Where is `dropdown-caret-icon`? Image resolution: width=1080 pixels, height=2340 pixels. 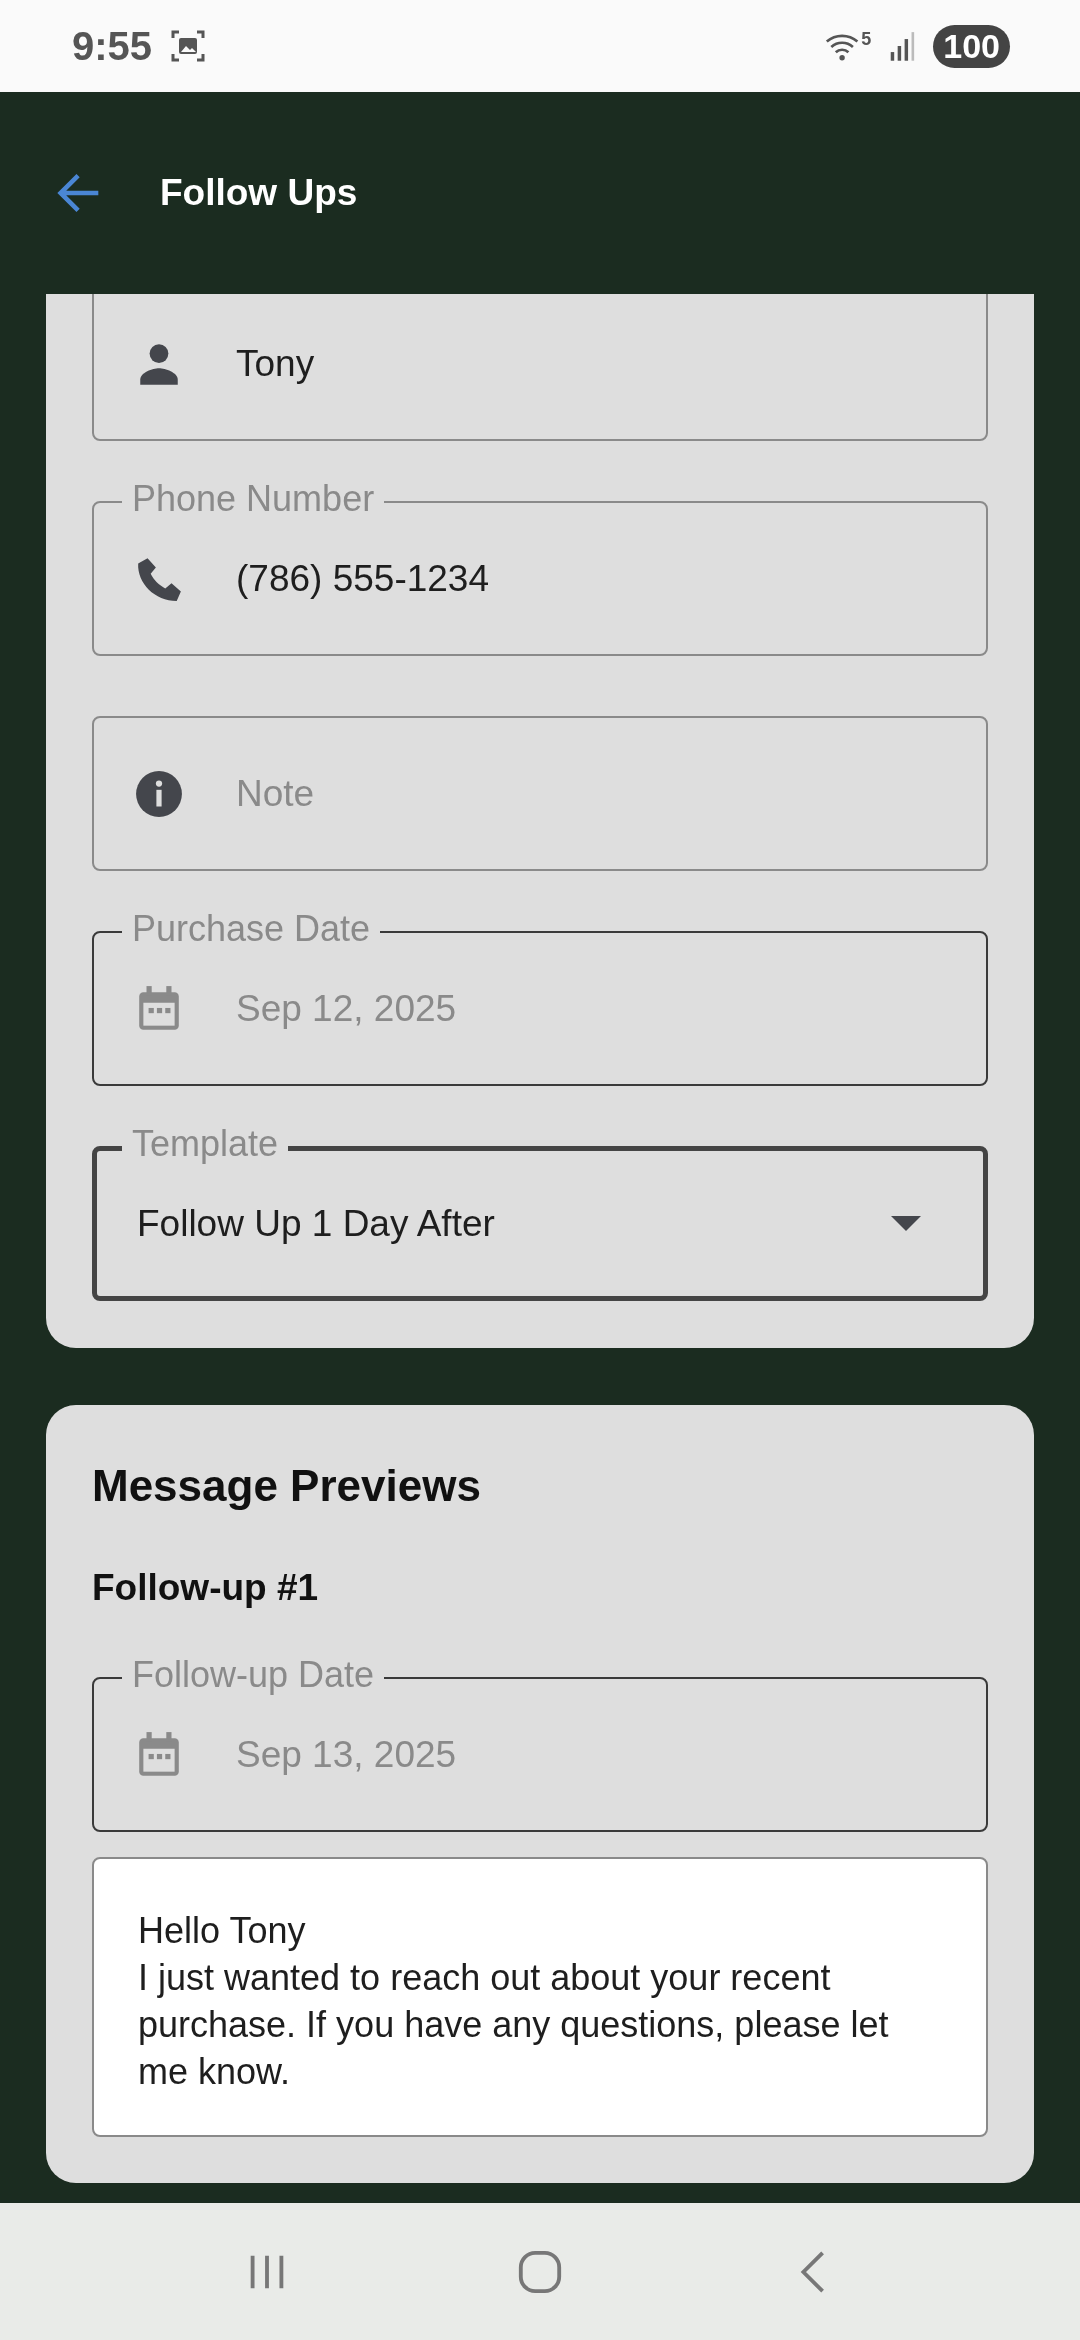 dropdown-caret-icon is located at coordinates (906, 1223).